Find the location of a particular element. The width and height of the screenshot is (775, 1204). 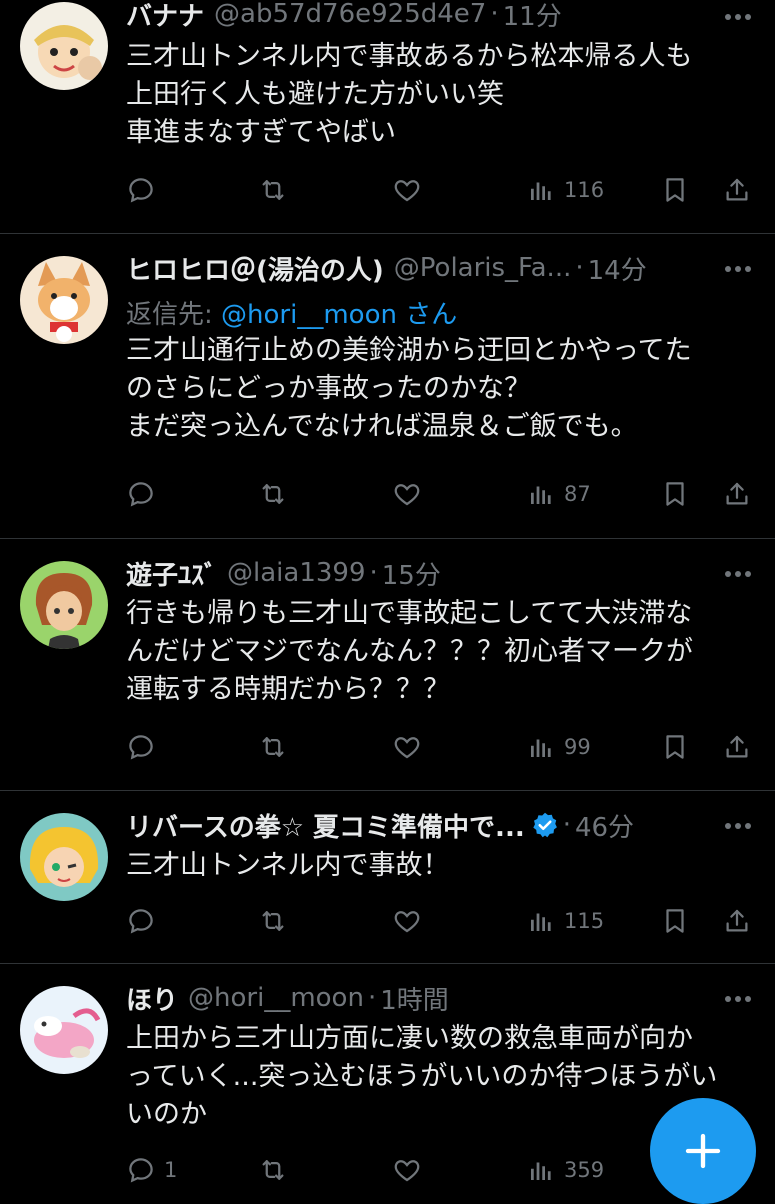

corgi-avatar is located at coordinates (64, 300).